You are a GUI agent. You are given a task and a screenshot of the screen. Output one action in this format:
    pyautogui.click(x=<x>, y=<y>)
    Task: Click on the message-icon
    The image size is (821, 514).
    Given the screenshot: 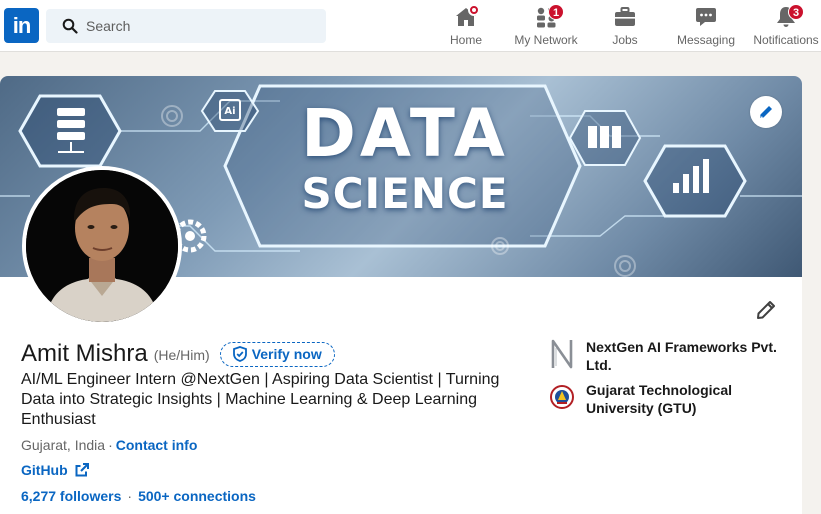 What is the action you would take?
    pyautogui.click(x=706, y=17)
    